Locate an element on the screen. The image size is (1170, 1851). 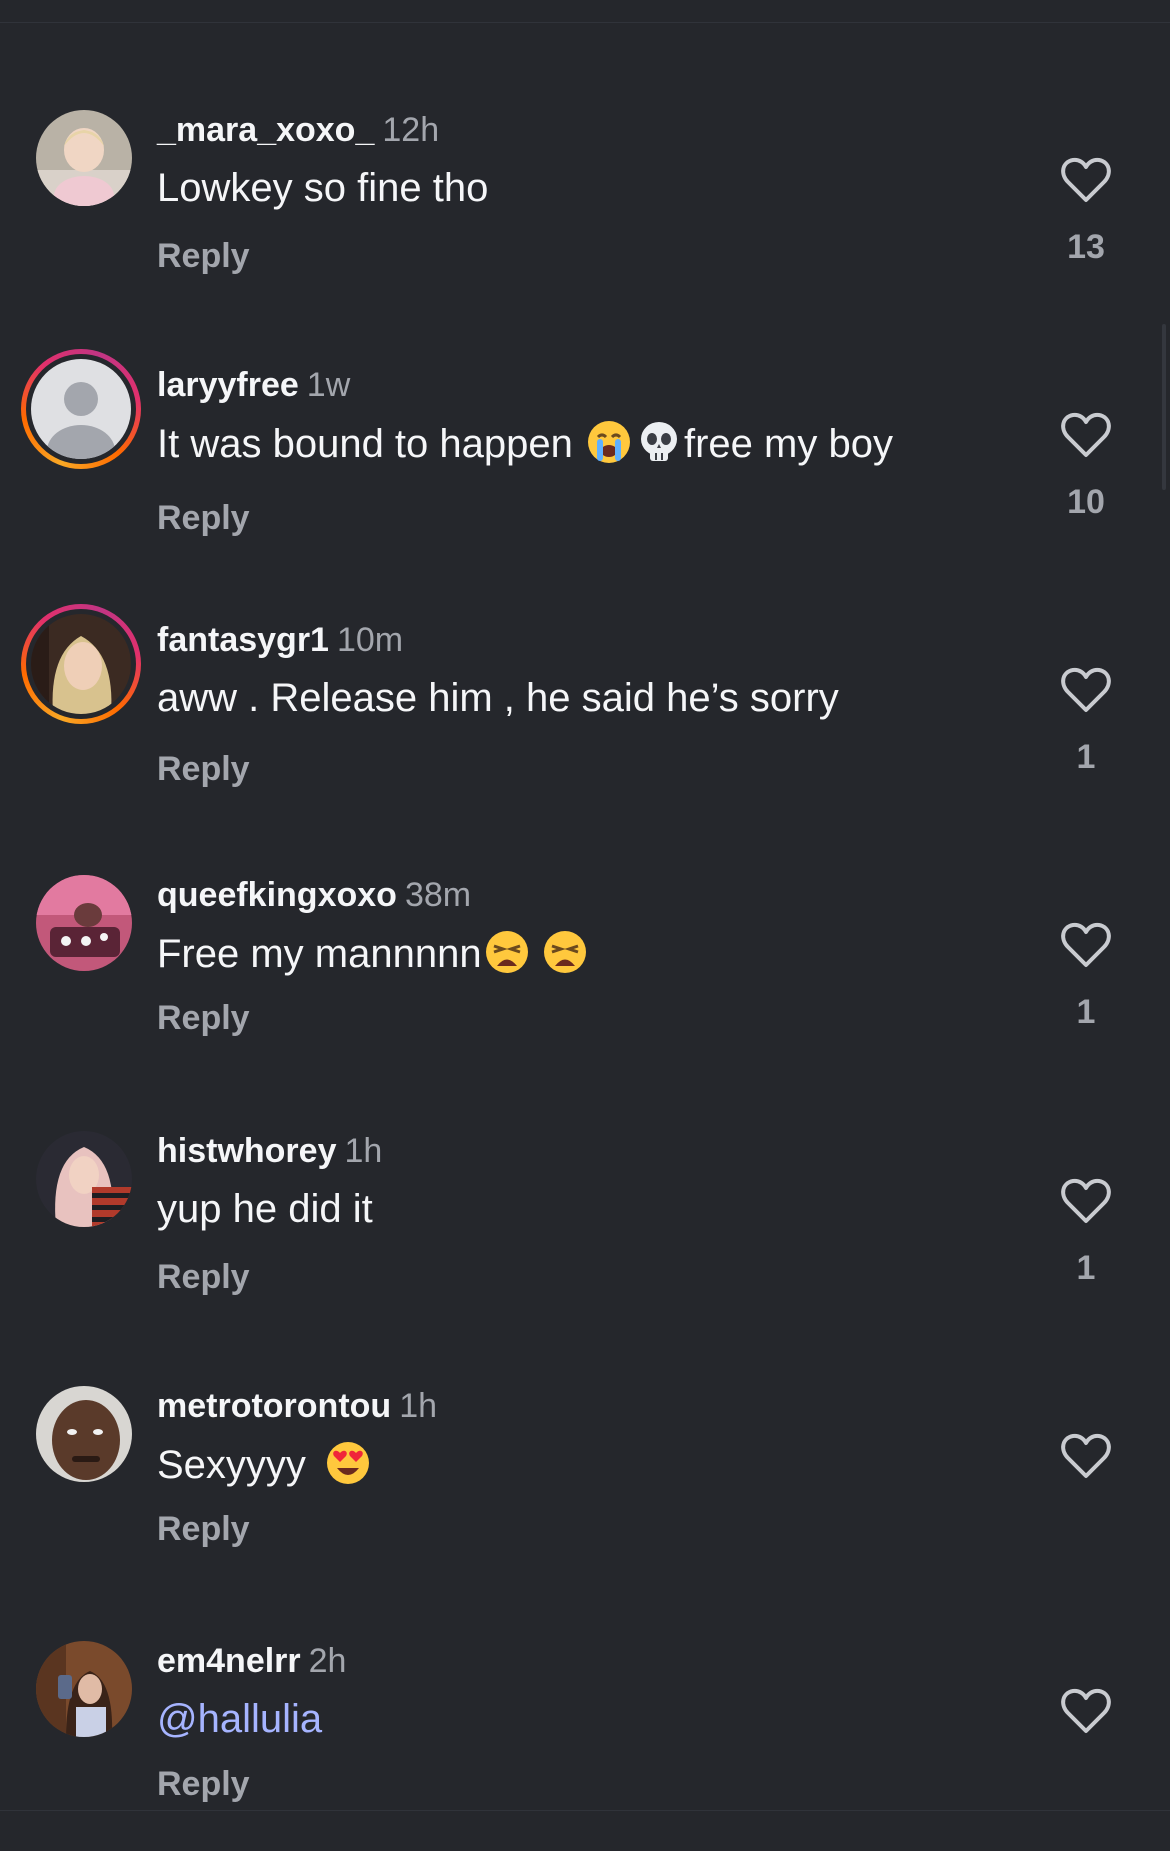
top-divider is located at coordinates (585, 22).